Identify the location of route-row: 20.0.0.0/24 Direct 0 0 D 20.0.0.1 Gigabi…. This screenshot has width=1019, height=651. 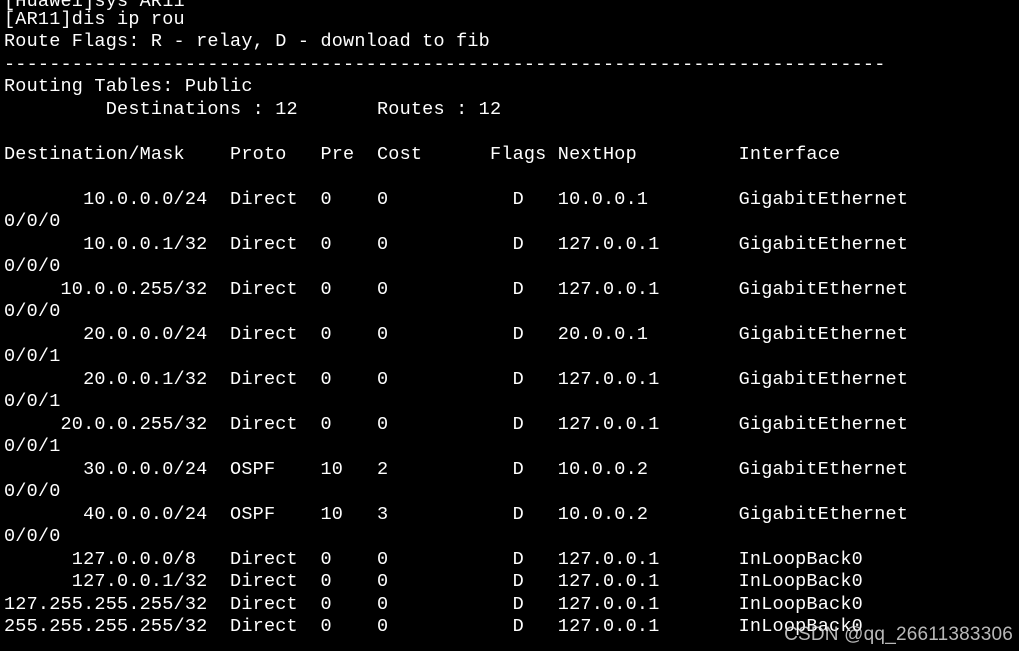
(456, 334).